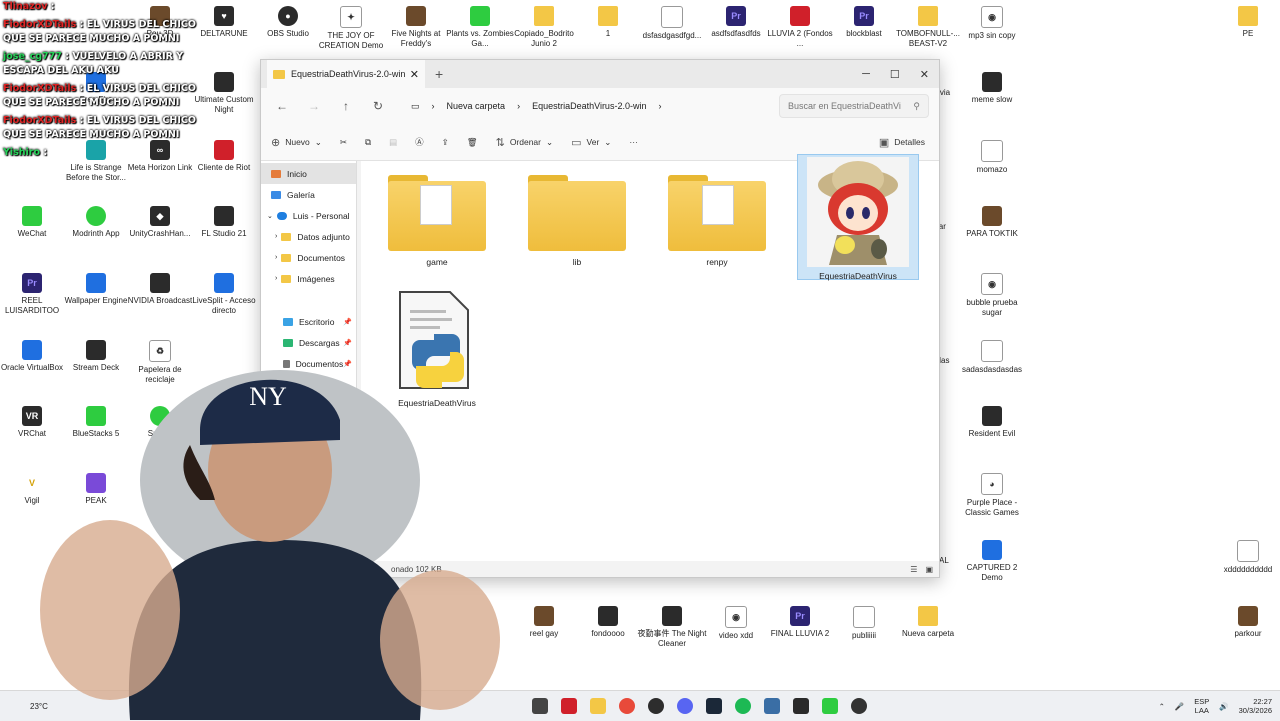  I want to click on folder-item: renpy, so click(717, 214).